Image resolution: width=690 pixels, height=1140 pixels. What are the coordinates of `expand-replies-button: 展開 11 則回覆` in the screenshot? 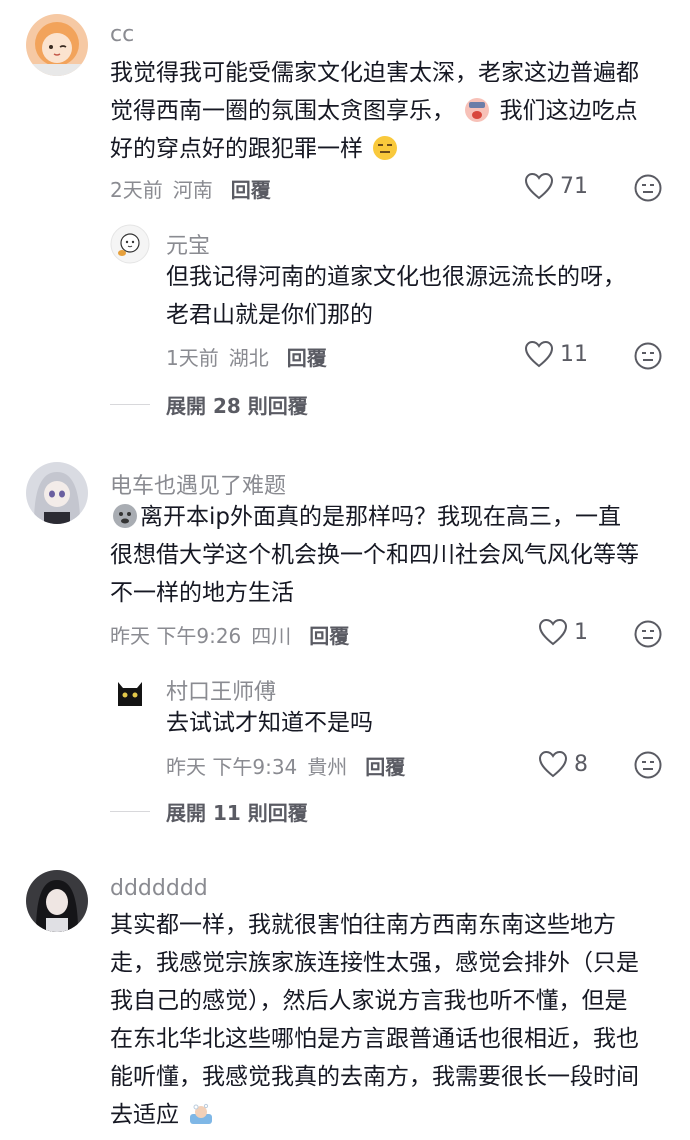 It's located at (209, 811).